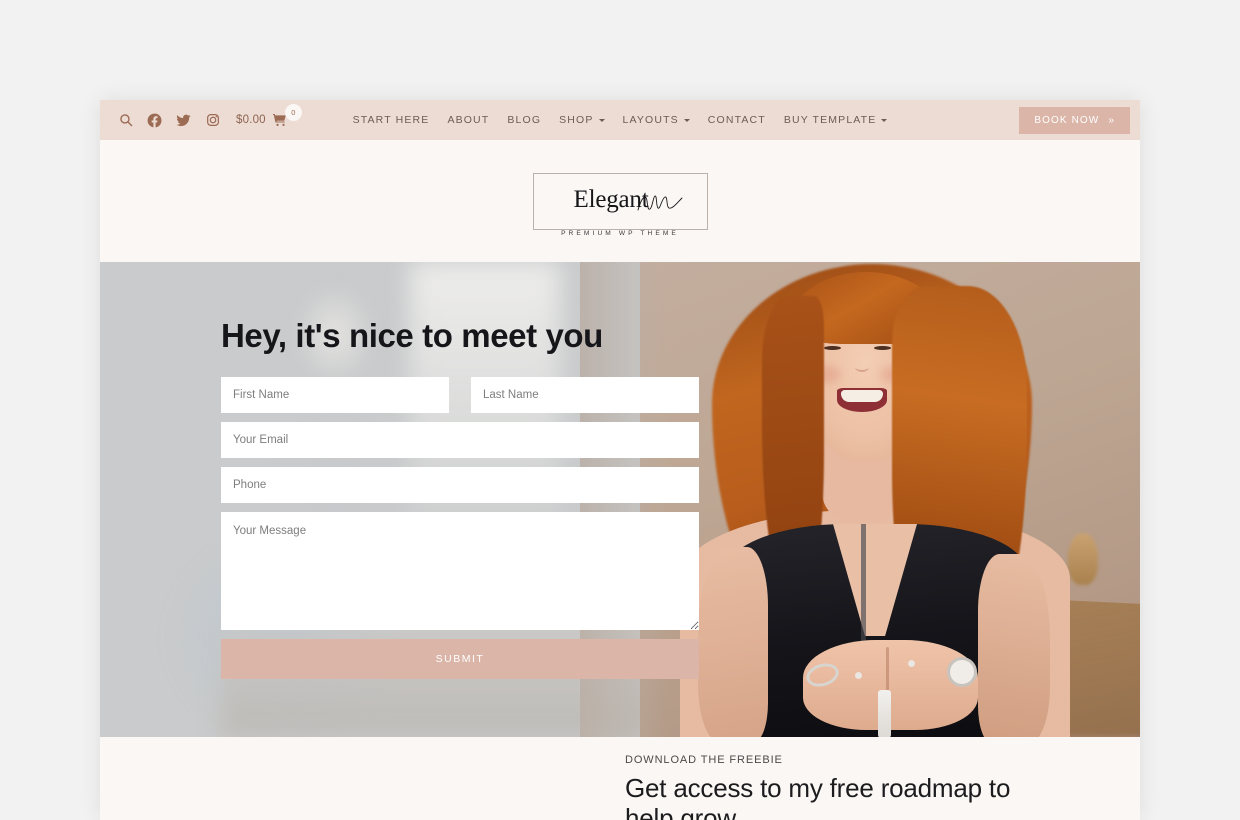 The image size is (1240, 820). I want to click on phone-input, so click(460, 485).